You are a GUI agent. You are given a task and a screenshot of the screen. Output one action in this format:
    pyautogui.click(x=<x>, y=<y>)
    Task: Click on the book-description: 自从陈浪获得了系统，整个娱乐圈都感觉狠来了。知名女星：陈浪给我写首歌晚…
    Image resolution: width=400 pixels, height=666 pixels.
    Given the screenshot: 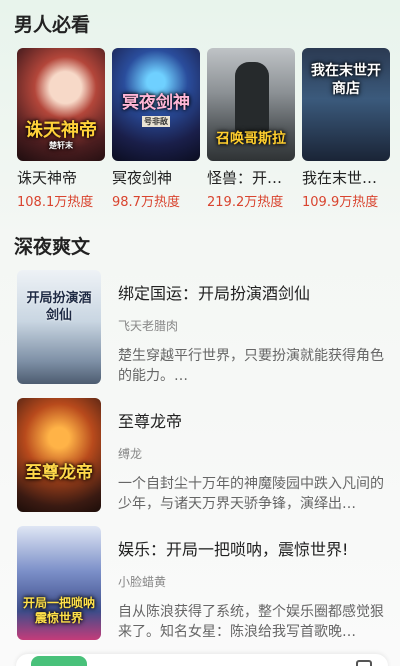 What is the action you would take?
    pyautogui.click(x=251, y=622)
    